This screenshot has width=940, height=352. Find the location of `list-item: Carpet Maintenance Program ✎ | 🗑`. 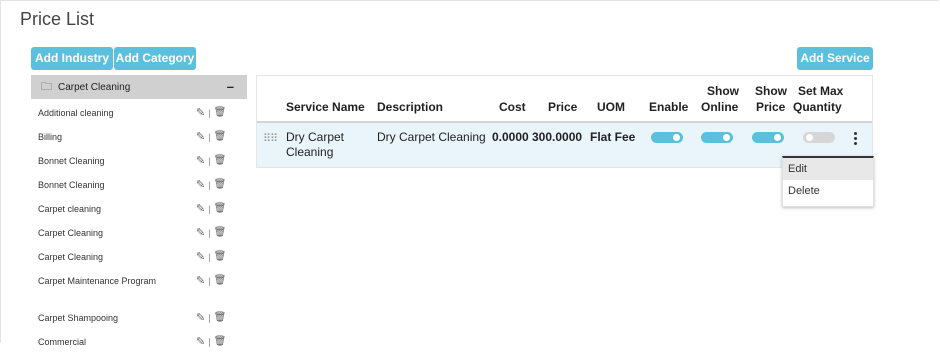

list-item: Carpet Maintenance Program ✎ | 🗑 is located at coordinates (139, 293).